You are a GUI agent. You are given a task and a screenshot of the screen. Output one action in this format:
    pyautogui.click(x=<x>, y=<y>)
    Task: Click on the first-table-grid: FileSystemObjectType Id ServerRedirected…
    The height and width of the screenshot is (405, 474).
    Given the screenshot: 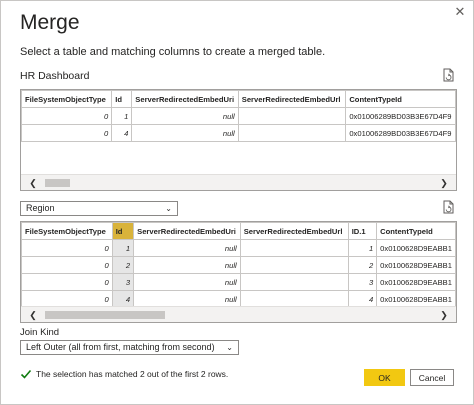 What is the action you would take?
    pyautogui.click(x=238, y=116)
    